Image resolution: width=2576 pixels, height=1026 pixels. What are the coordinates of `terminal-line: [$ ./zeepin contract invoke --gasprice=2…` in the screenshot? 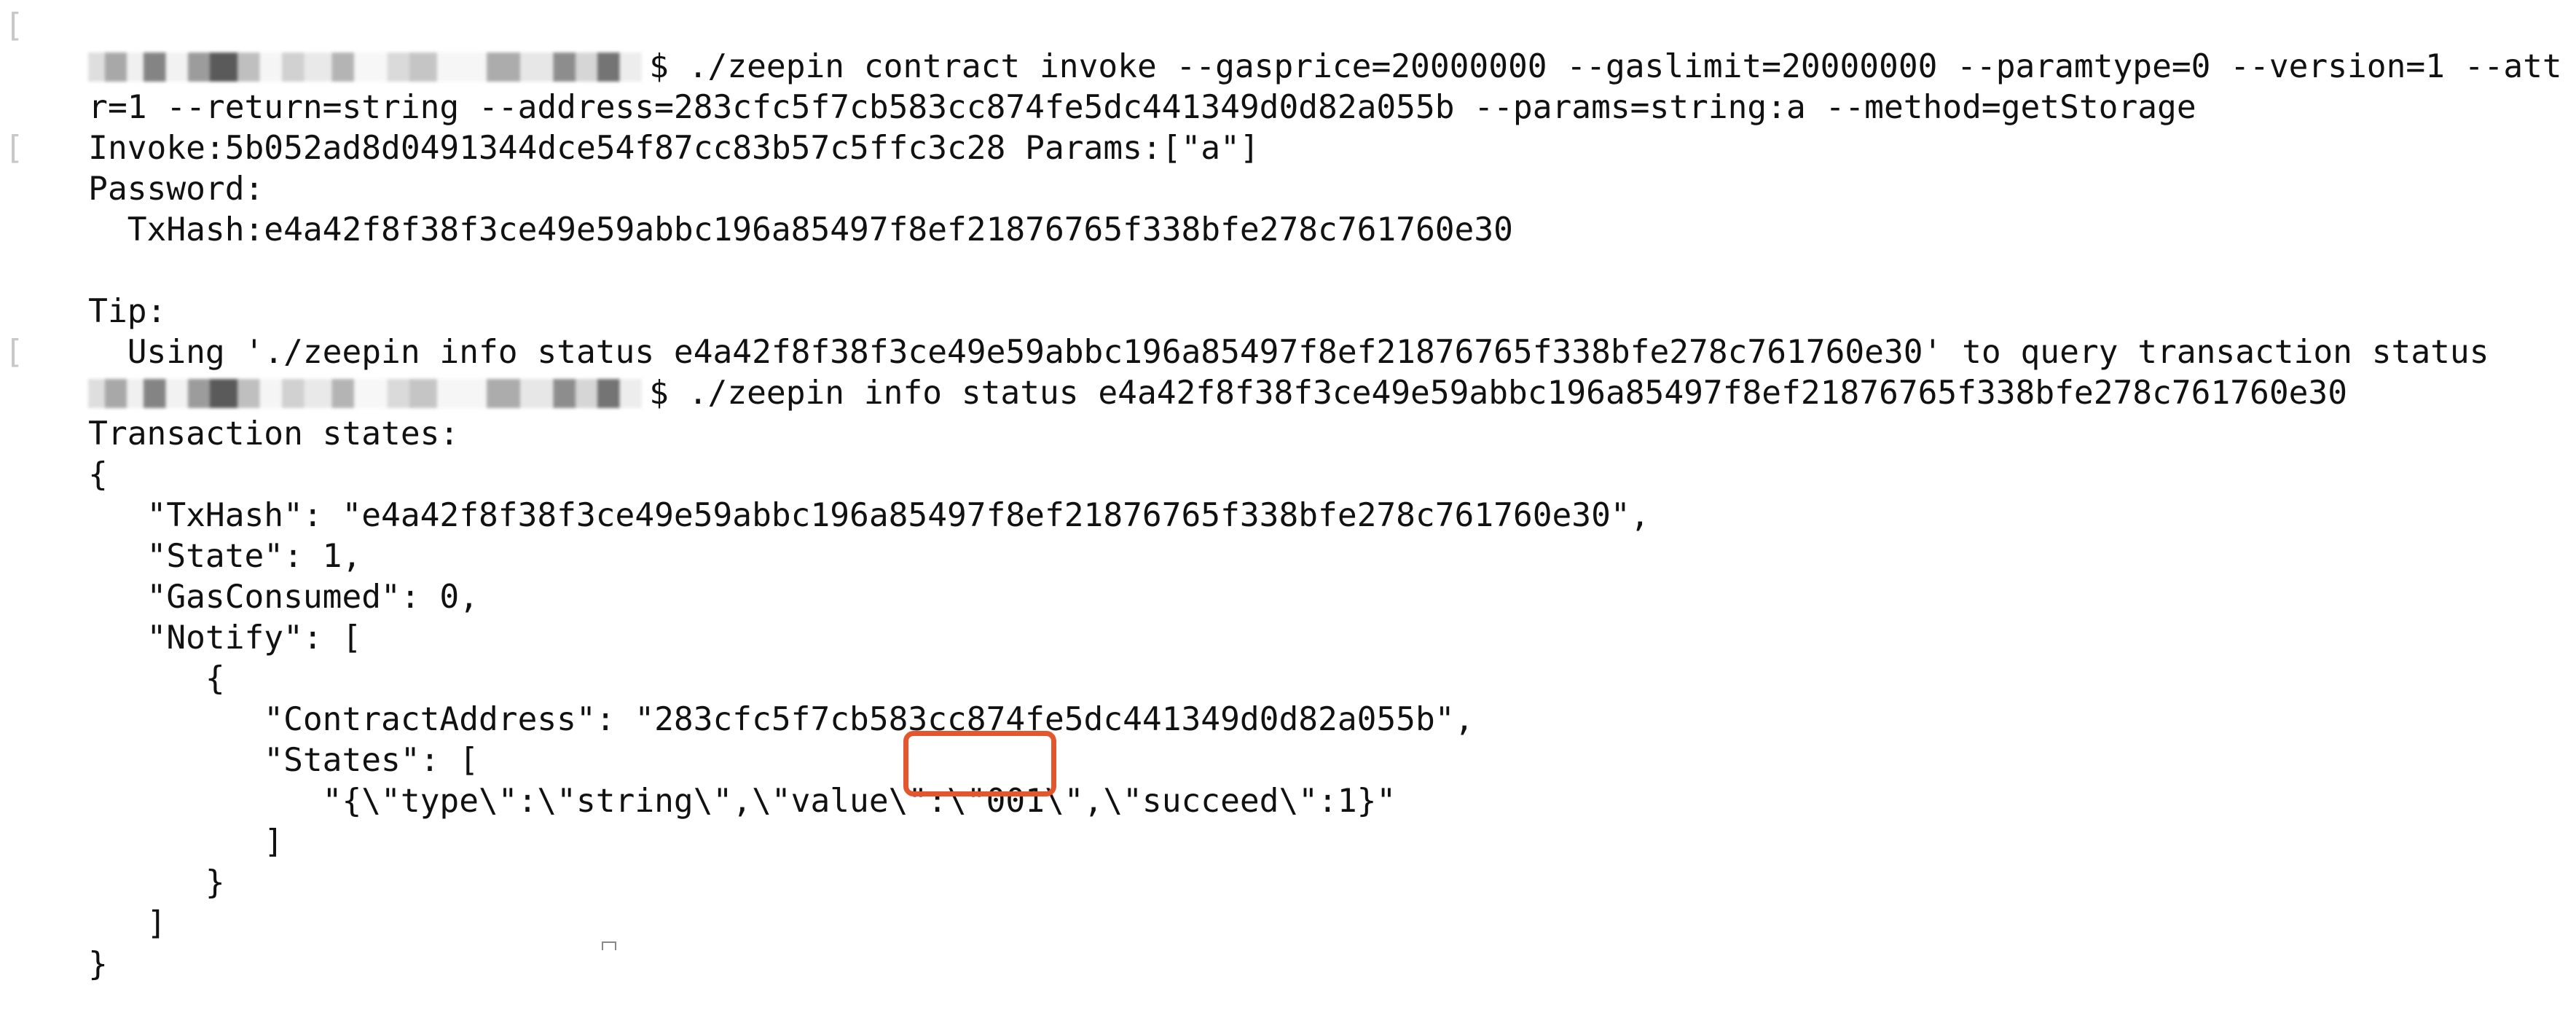 It's located at (1283, 45).